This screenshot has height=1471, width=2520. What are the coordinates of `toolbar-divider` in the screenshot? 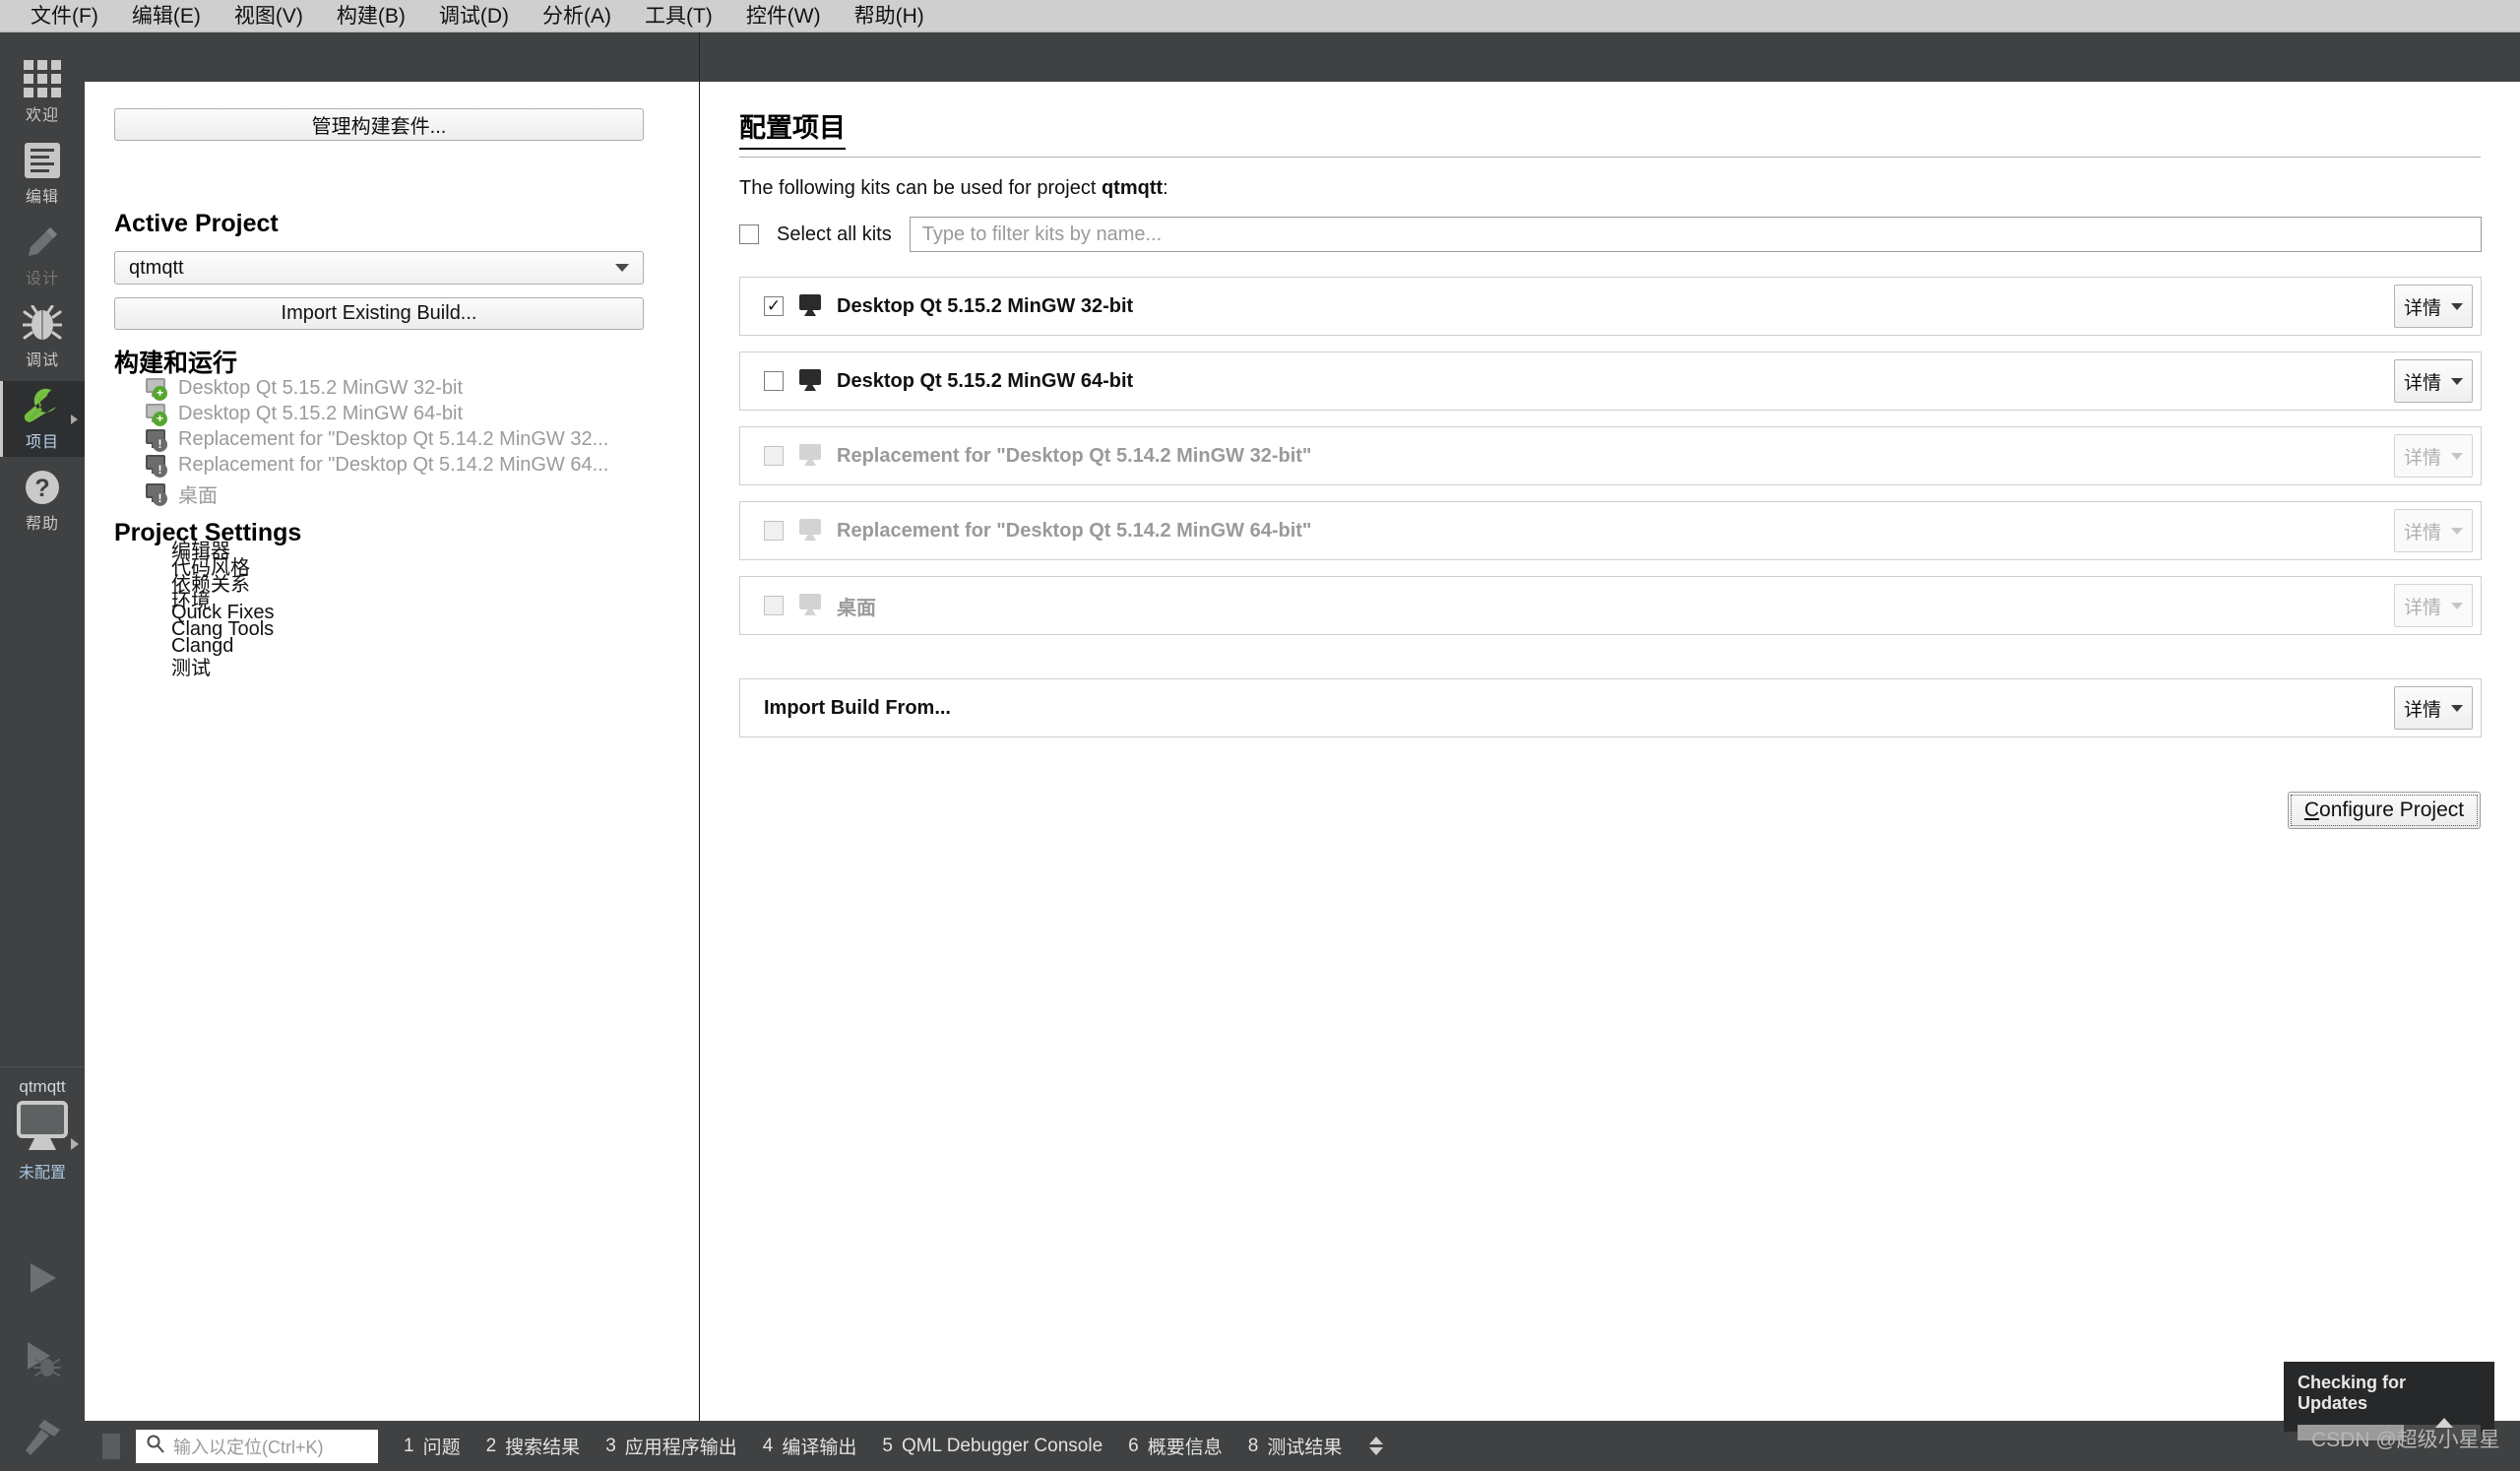 It's located at (699, 57).